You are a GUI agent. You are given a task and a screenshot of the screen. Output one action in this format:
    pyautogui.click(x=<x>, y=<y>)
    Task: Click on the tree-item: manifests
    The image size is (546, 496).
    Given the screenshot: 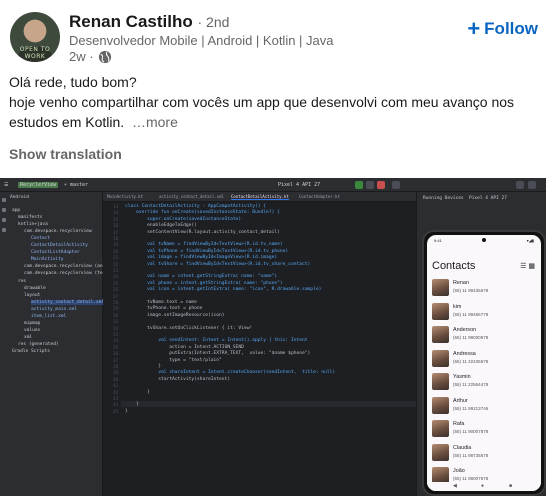 What is the action you would take?
    pyautogui.click(x=30, y=217)
    